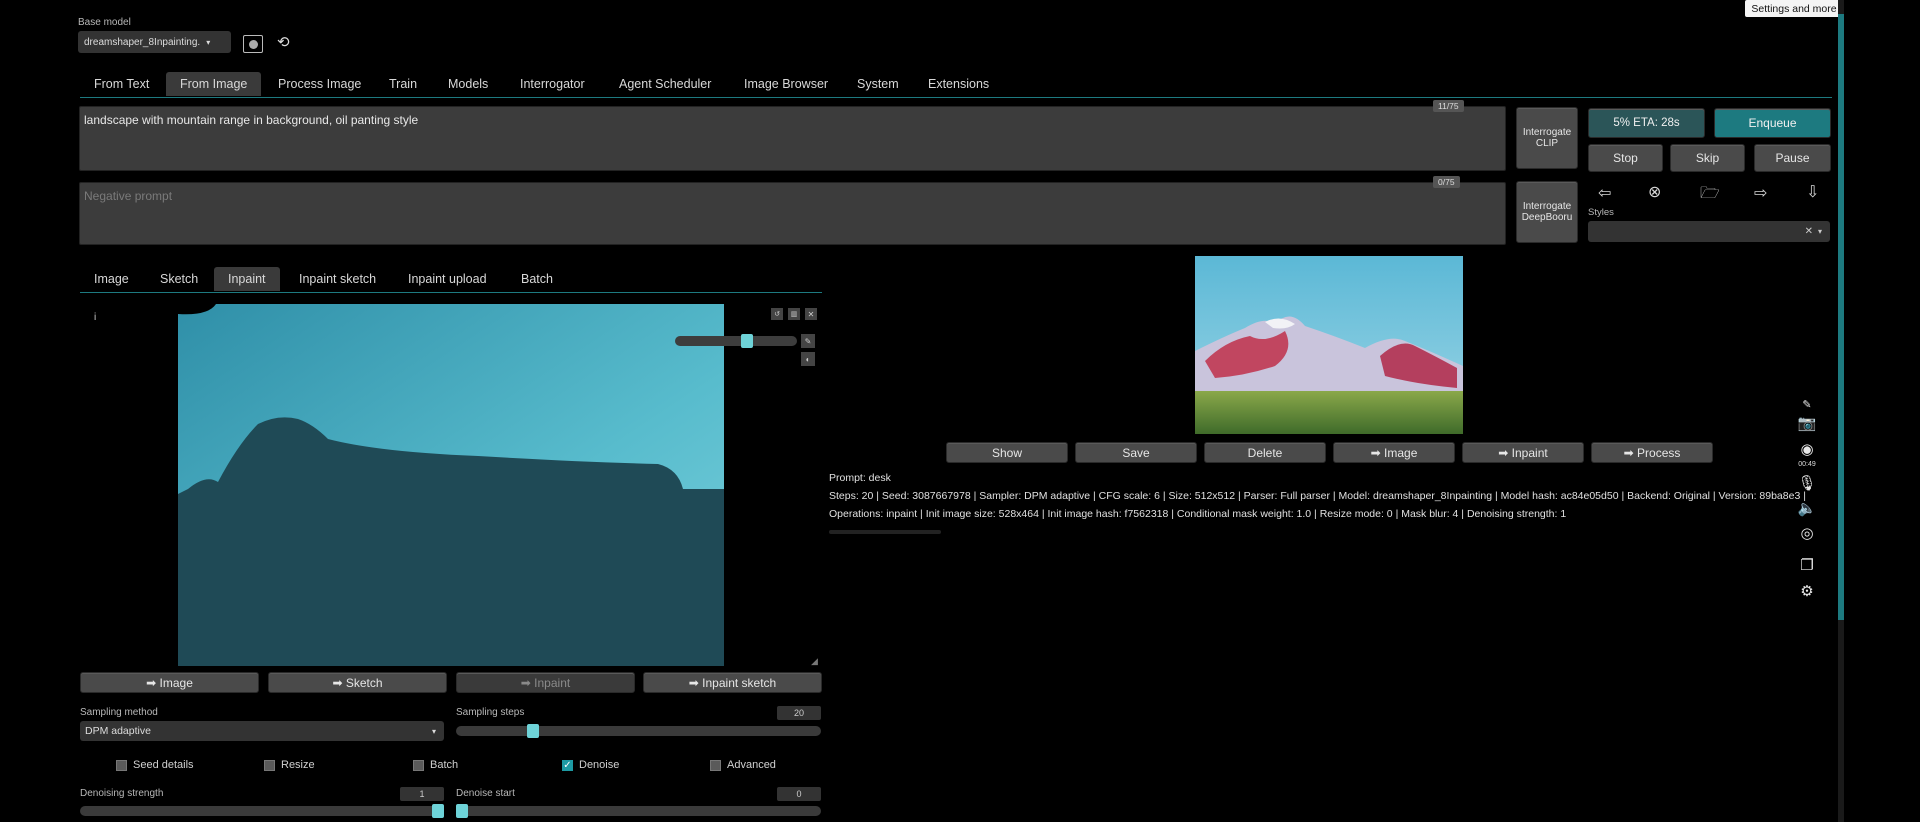 The image size is (1920, 822). I want to click on tab-inpaint-upload: Inpaint upload, so click(447, 279).